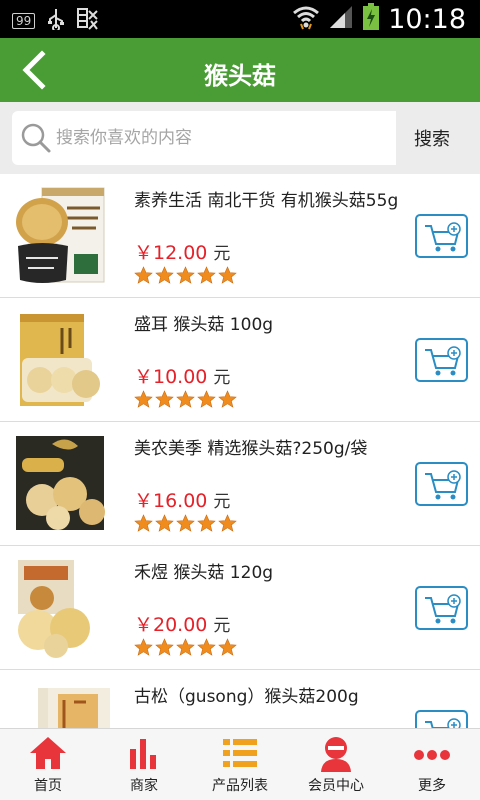  I want to click on bottom-nav: 首页 商家 产品列表 会员中心 更多, so click(240, 764).